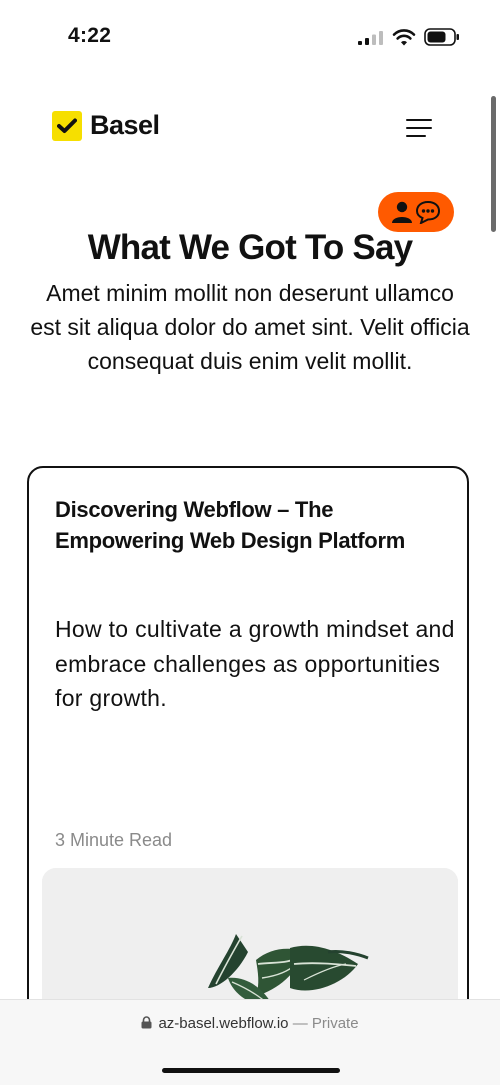 The width and height of the screenshot is (500, 1085). I want to click on url-domain: az-basel.webflow.io, so click(223, 1023).